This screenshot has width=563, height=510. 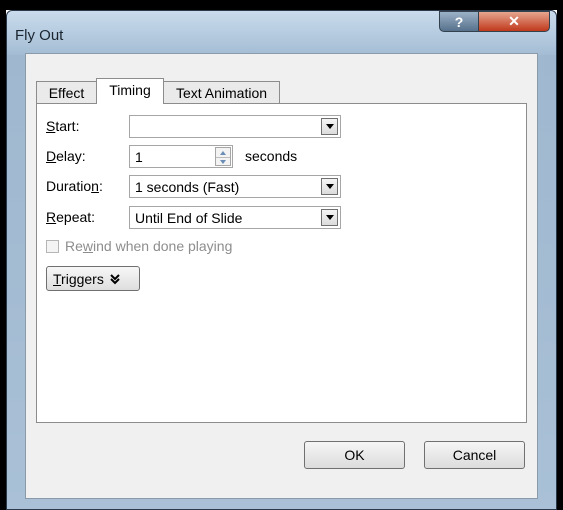 I want to click on repeat-combobox: Until End of Slide, so click(x=235, y=217).